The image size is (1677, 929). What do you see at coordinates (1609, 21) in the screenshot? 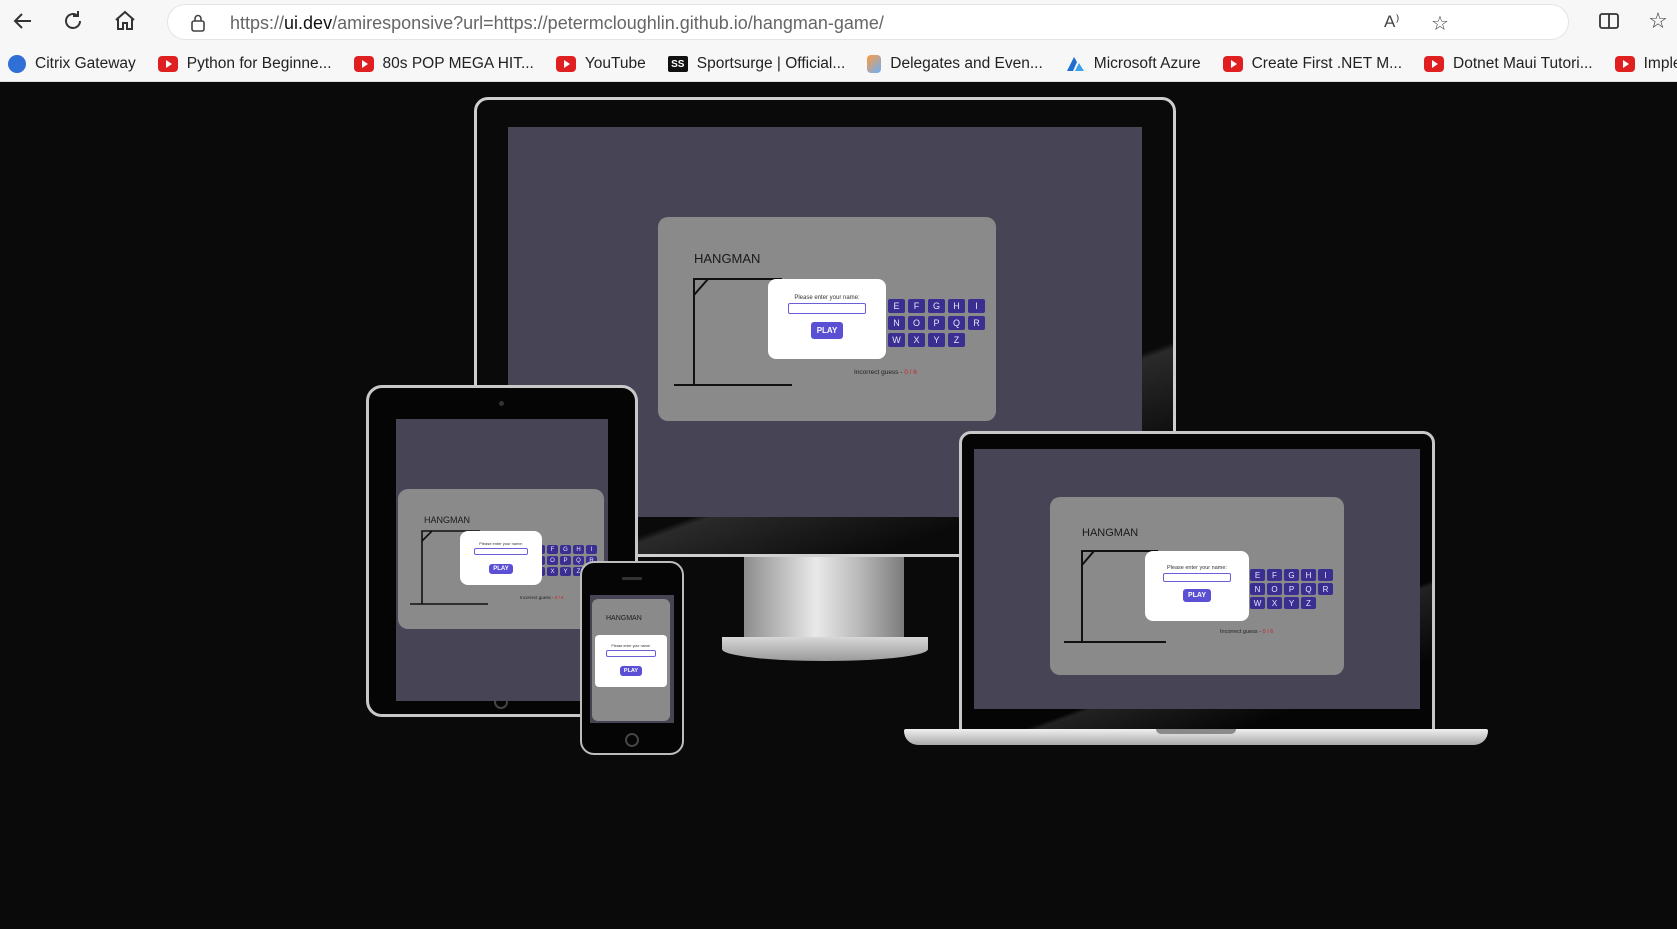
I see `split-screen-button` at bounding box center [1609, 21].